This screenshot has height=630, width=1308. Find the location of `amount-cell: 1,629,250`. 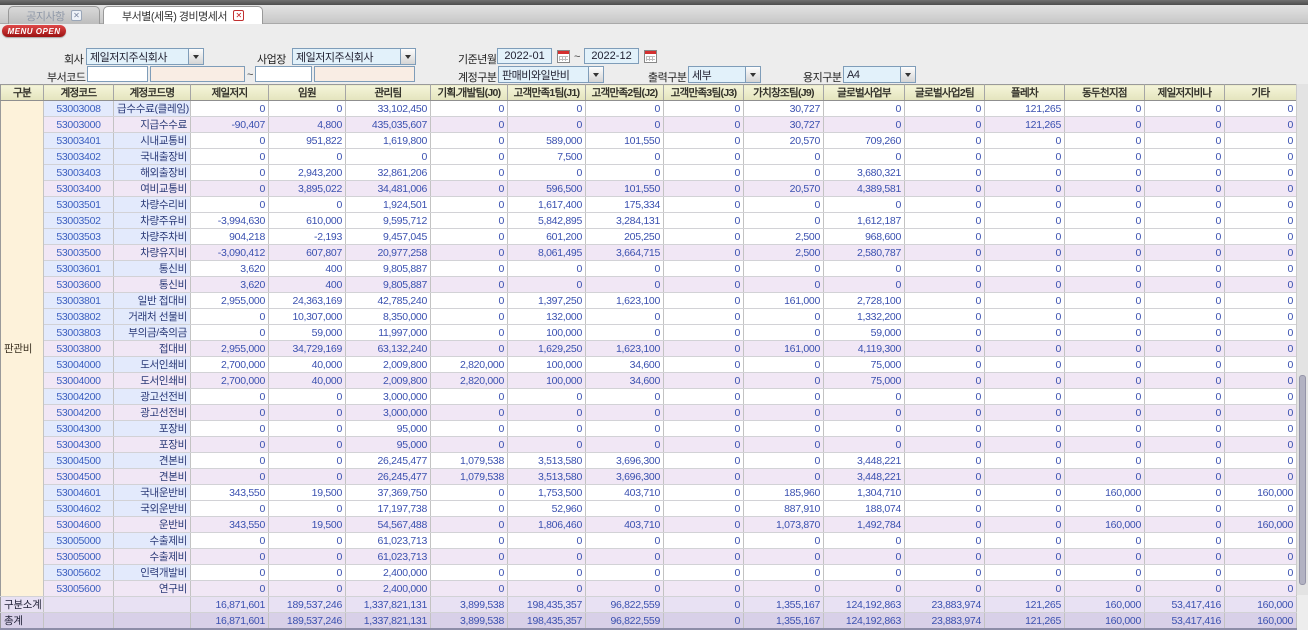

amount-cell: 1,629,250 is located at coordinates (546, 348).